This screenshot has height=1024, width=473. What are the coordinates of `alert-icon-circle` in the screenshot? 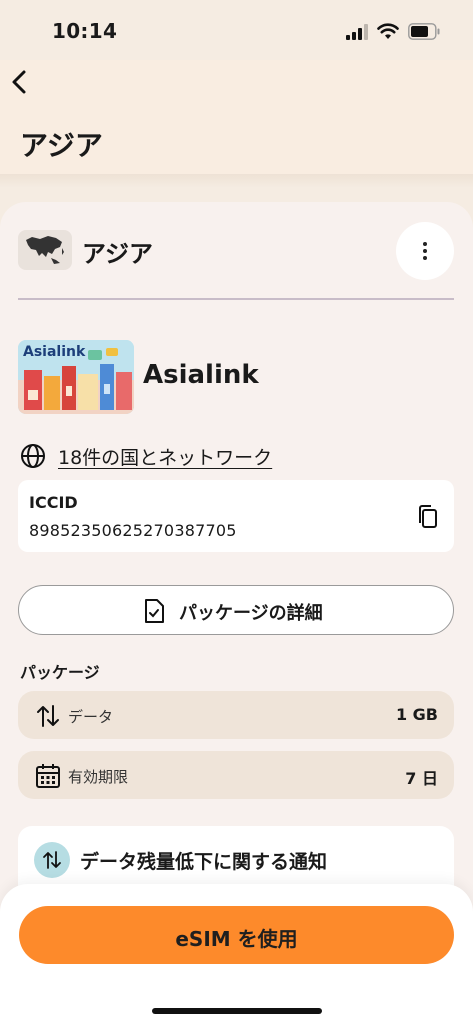 It's located at (52, 860).